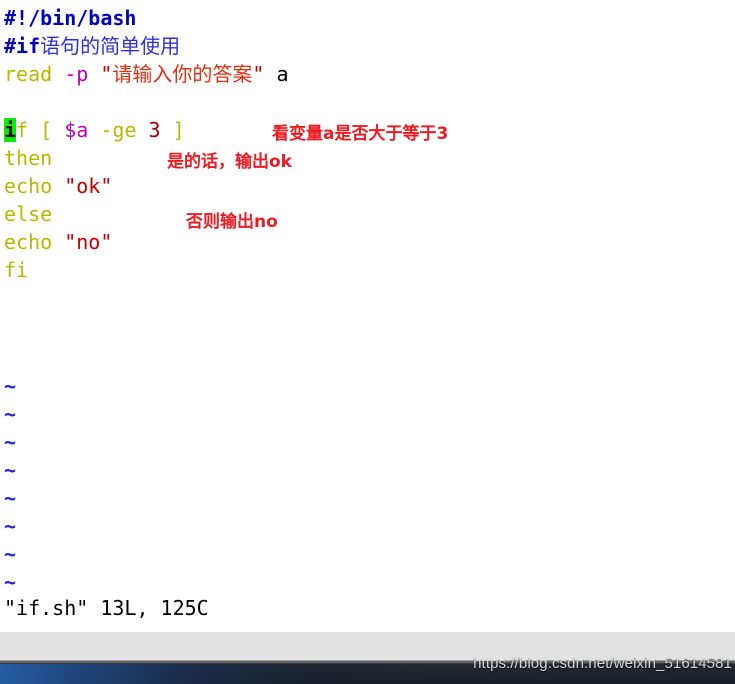  What do you see at coordinates (118, 130) in the screenshot?
I see `code-token: -ge` at bounding box center [118, 130].